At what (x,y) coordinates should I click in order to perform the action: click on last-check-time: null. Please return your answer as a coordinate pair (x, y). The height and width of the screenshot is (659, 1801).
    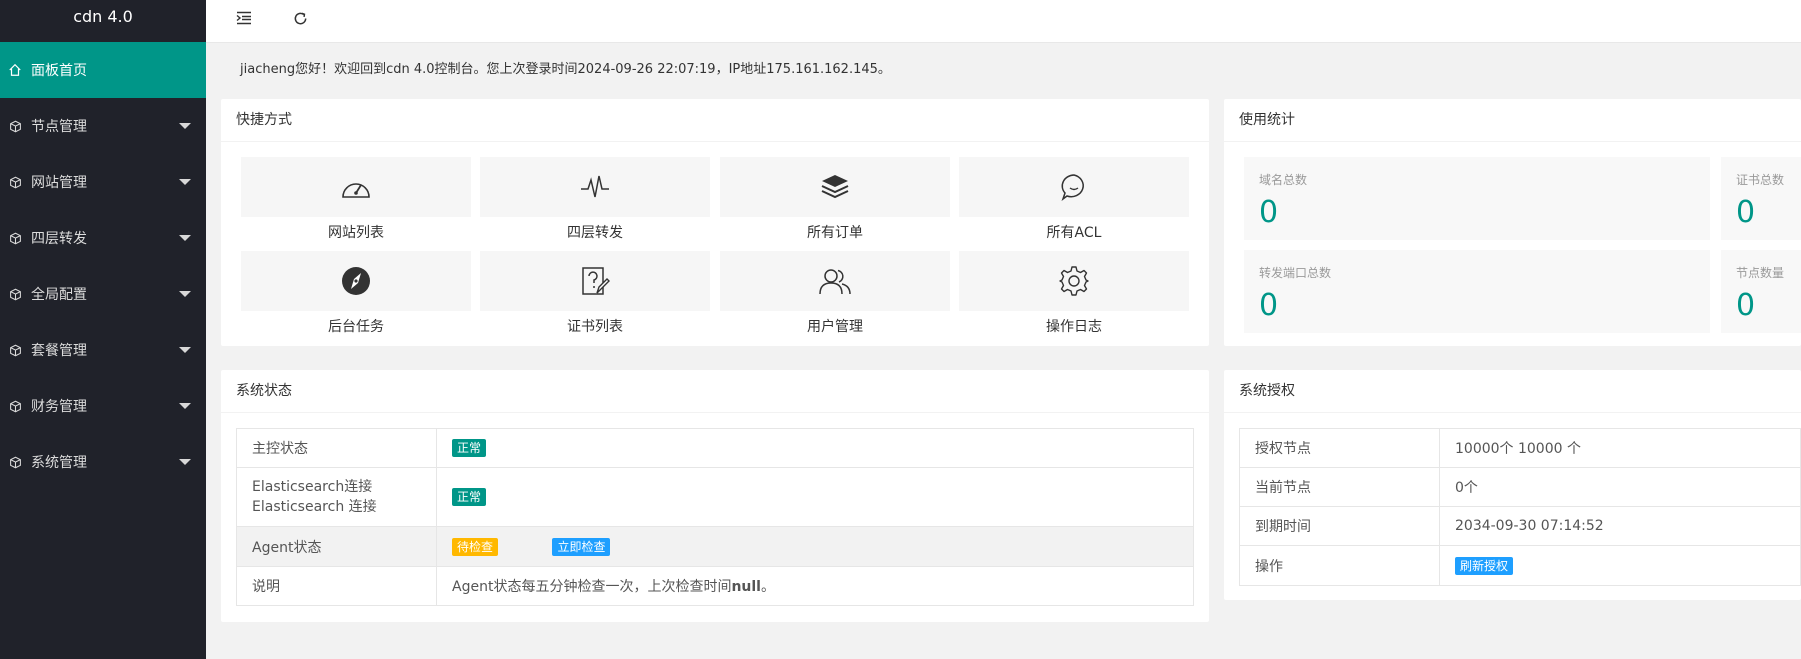
    Looking at the image, I should click on (746, 587).